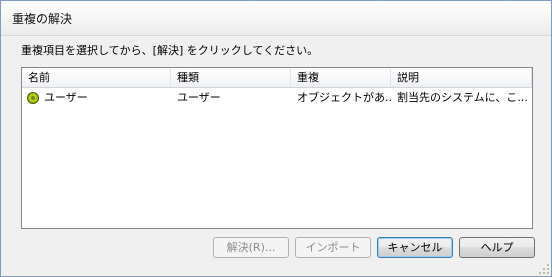  Describe the element at coordinates (497, 247) in the screenshot. I see `help-button: ヘルプ` at that location.